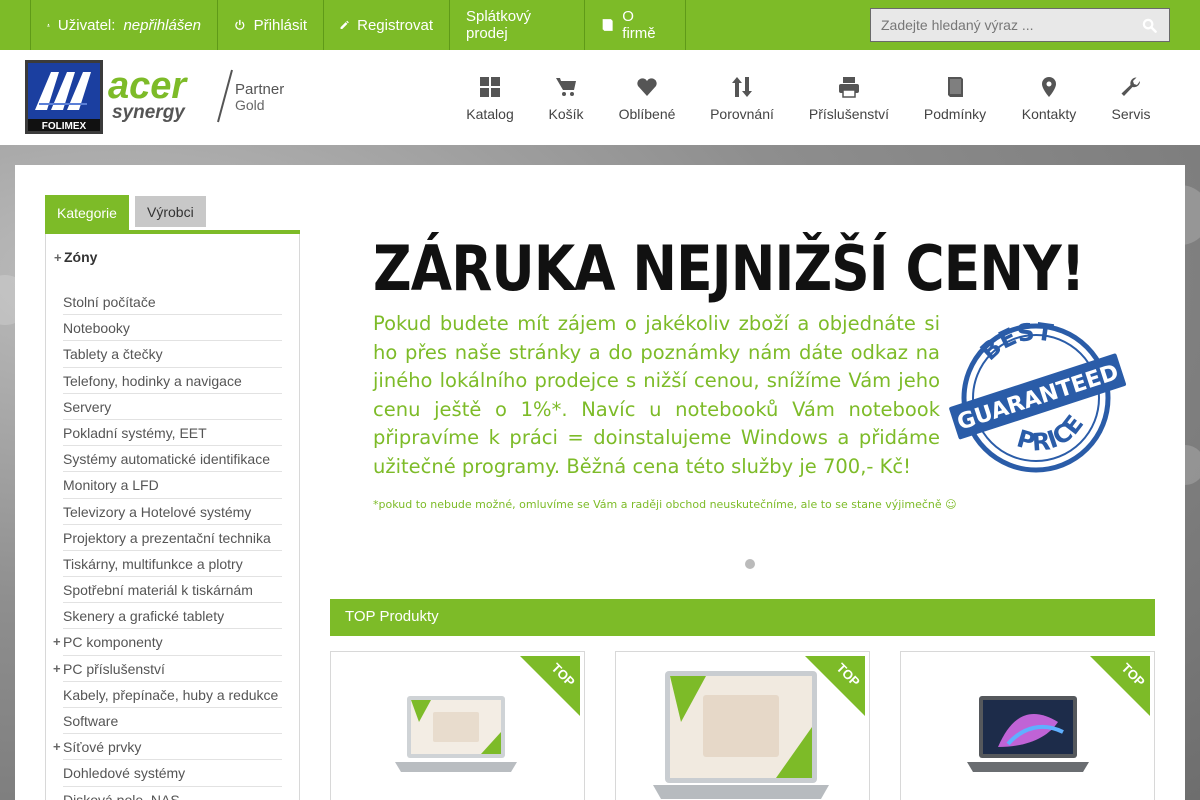  What do you see at coordinates (167, 747) in the screenshot?
I see `category-item-expandable: + Síťové prvky` at bounding box center [167, 747].